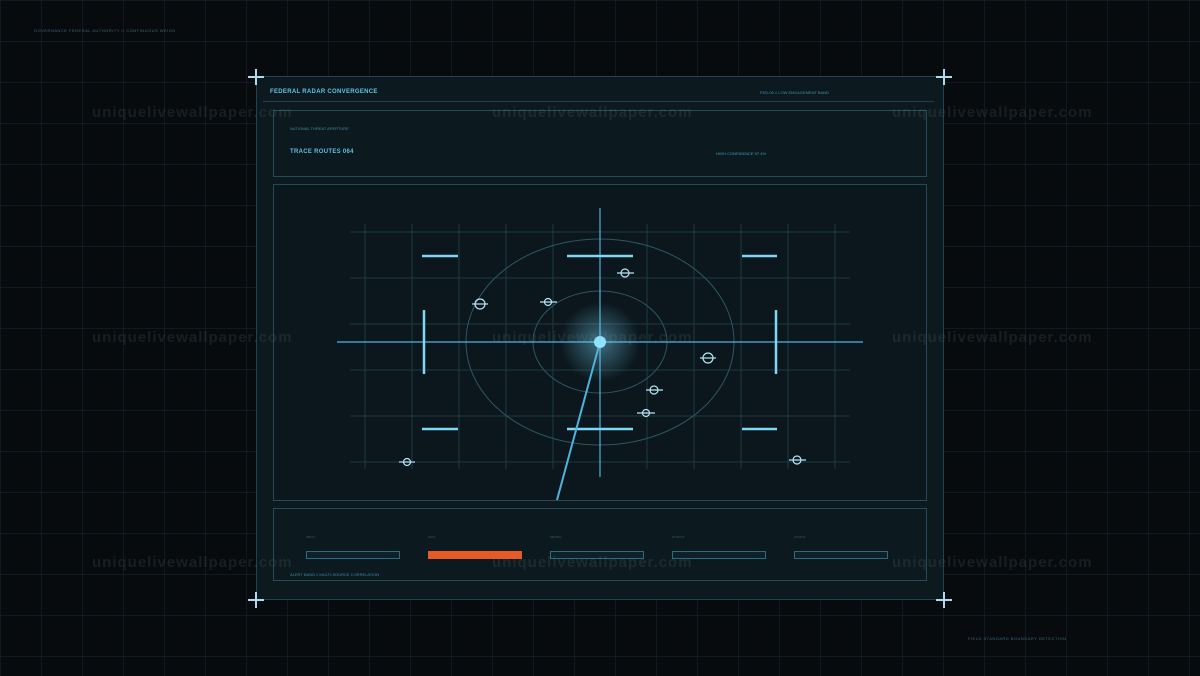  I want to click on field-label: INPUT, so click(310, 537).